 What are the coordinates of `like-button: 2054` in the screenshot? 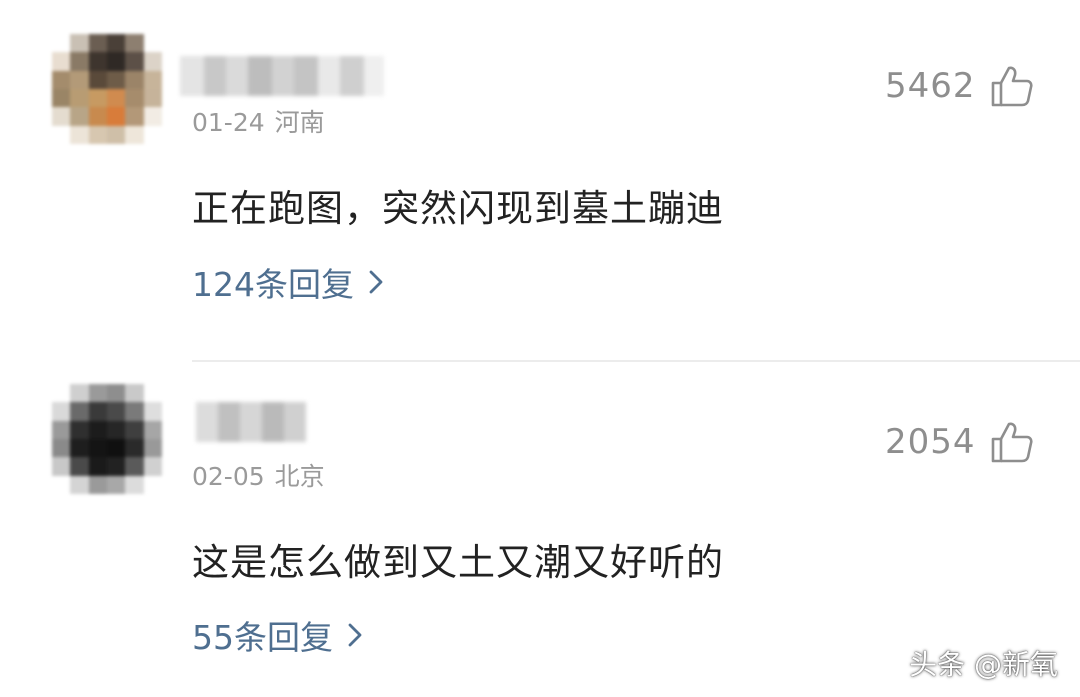 It's located at (959, 442).